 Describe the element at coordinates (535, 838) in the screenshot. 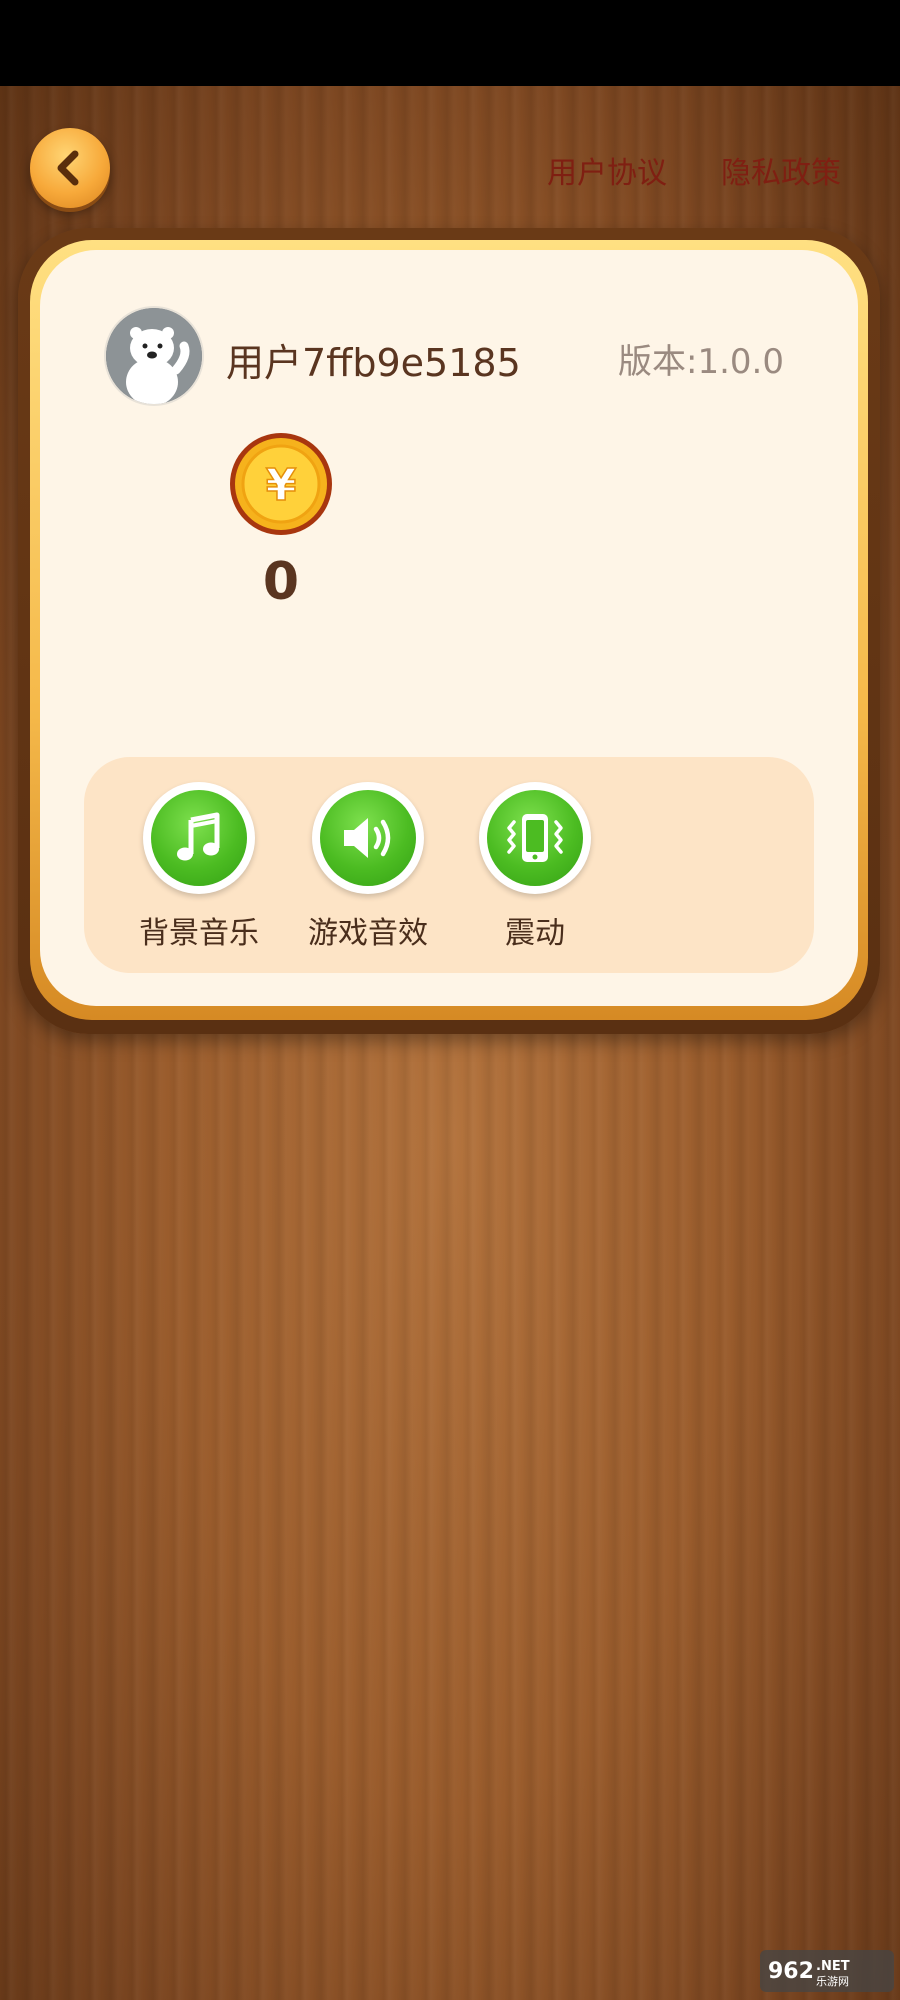

I see `vibrate-phone-icon` at that location.